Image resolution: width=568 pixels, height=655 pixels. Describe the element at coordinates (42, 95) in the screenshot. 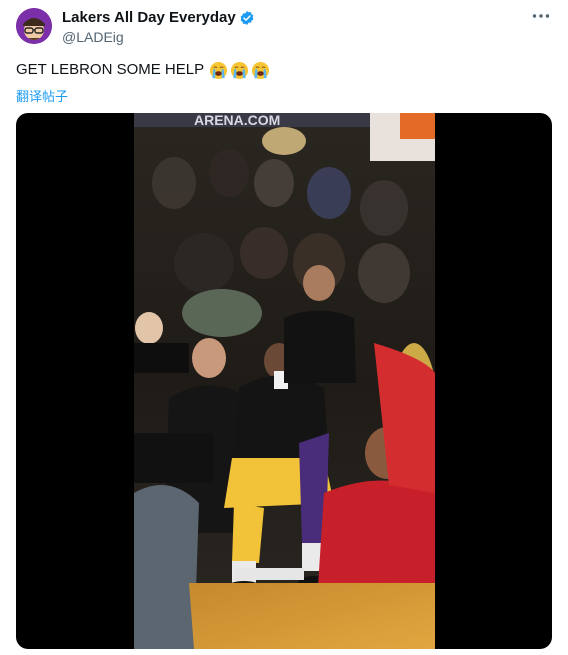

I see `translate-post-link: 翻译帖子` at that location.